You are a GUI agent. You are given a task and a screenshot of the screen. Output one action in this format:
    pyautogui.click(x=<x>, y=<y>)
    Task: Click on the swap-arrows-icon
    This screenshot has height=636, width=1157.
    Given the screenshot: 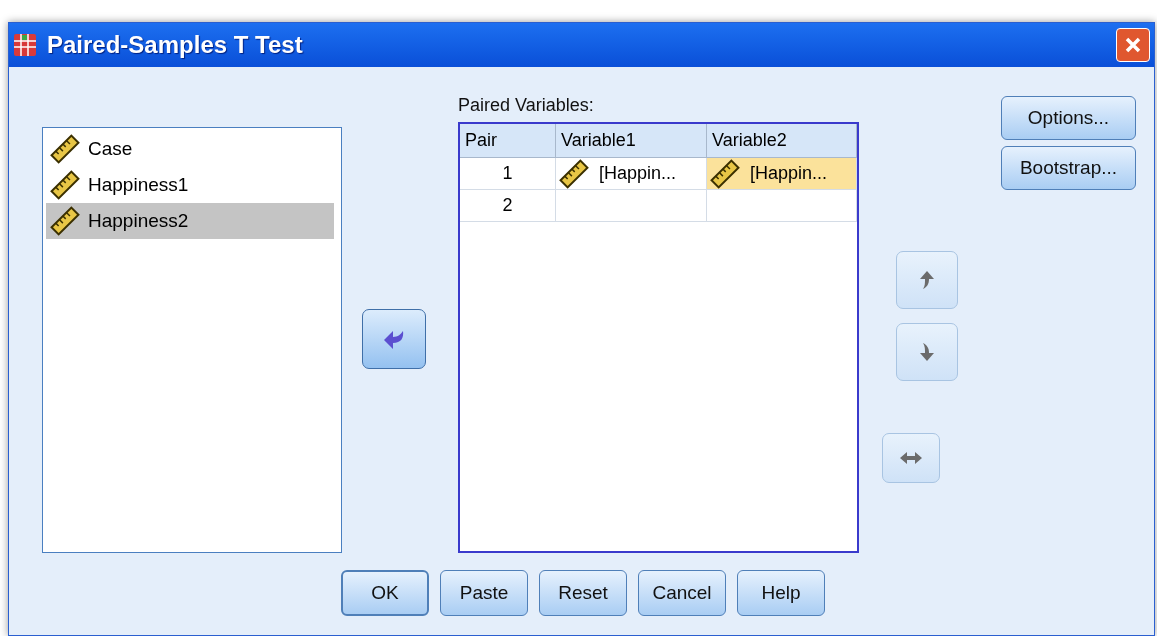 What is the action you would take?
    pyautogui.click(x=911, y=458)
    